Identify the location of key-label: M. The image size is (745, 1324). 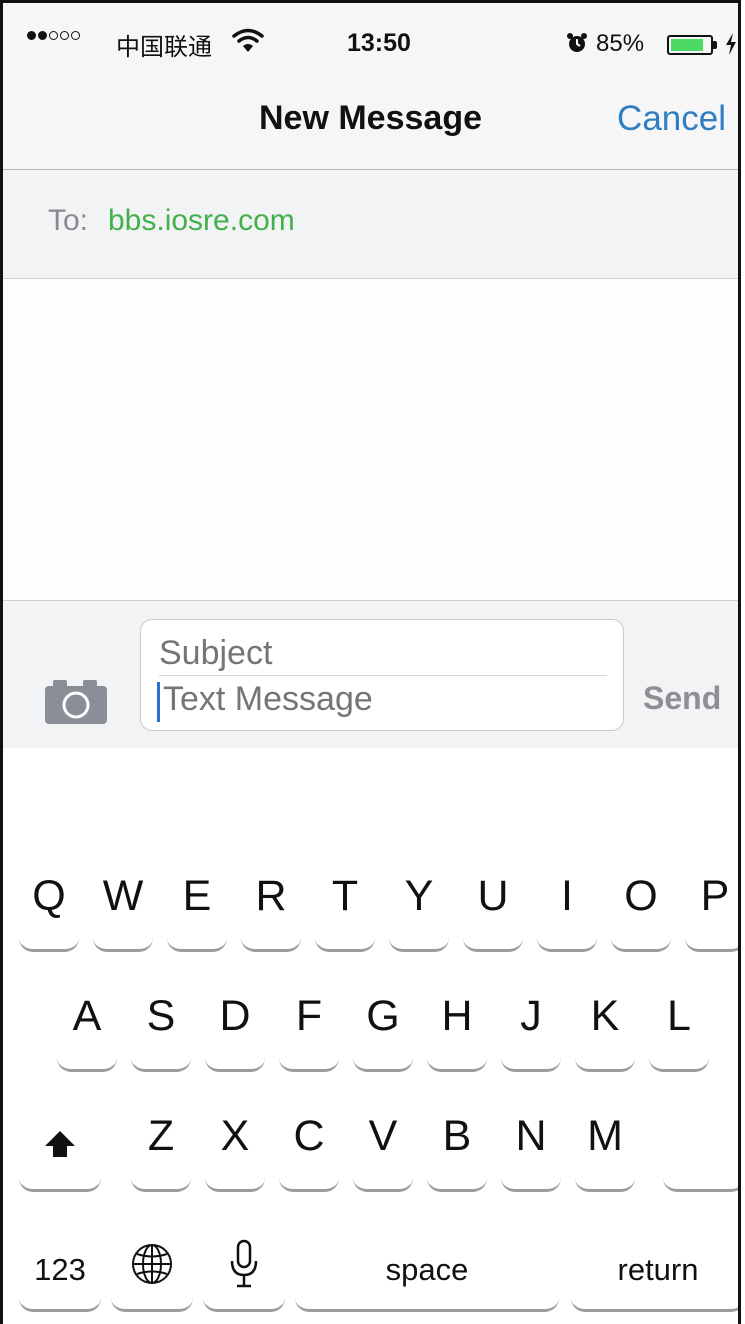
(605, 1136).